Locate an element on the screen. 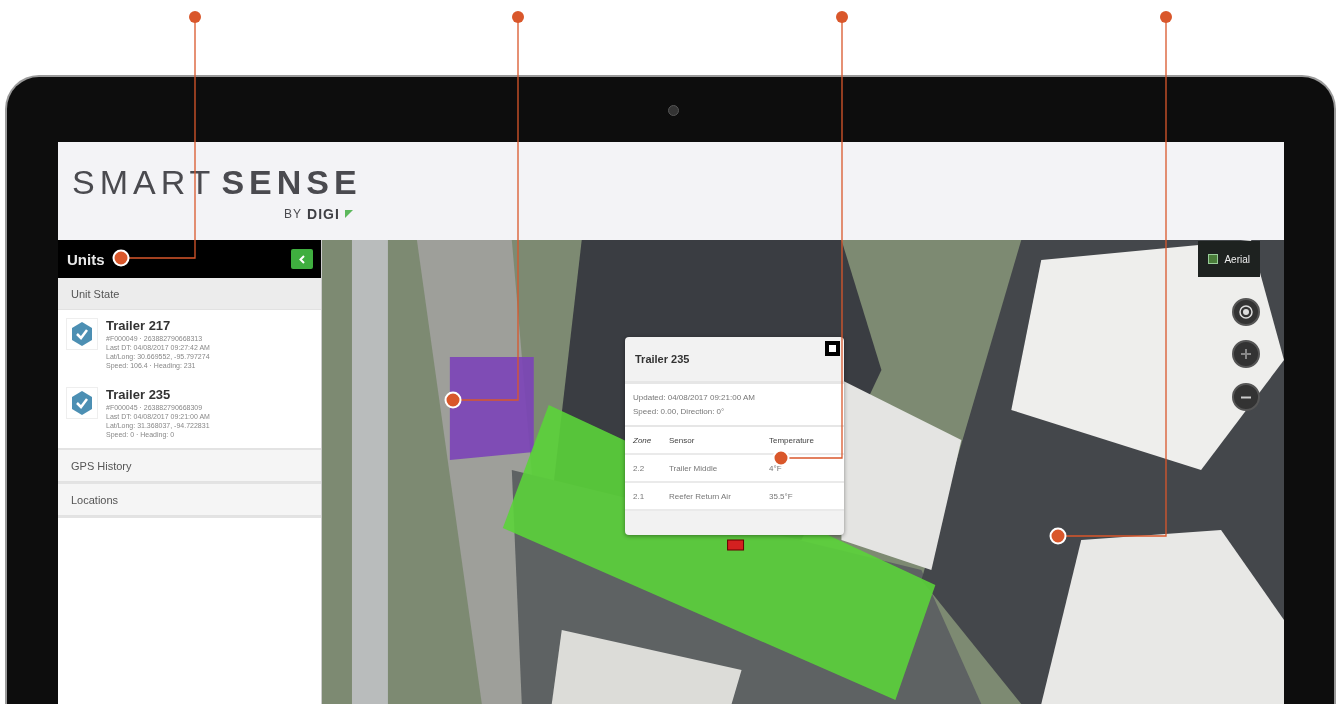  chevron-left-icon is located at coordinates (302, 259).